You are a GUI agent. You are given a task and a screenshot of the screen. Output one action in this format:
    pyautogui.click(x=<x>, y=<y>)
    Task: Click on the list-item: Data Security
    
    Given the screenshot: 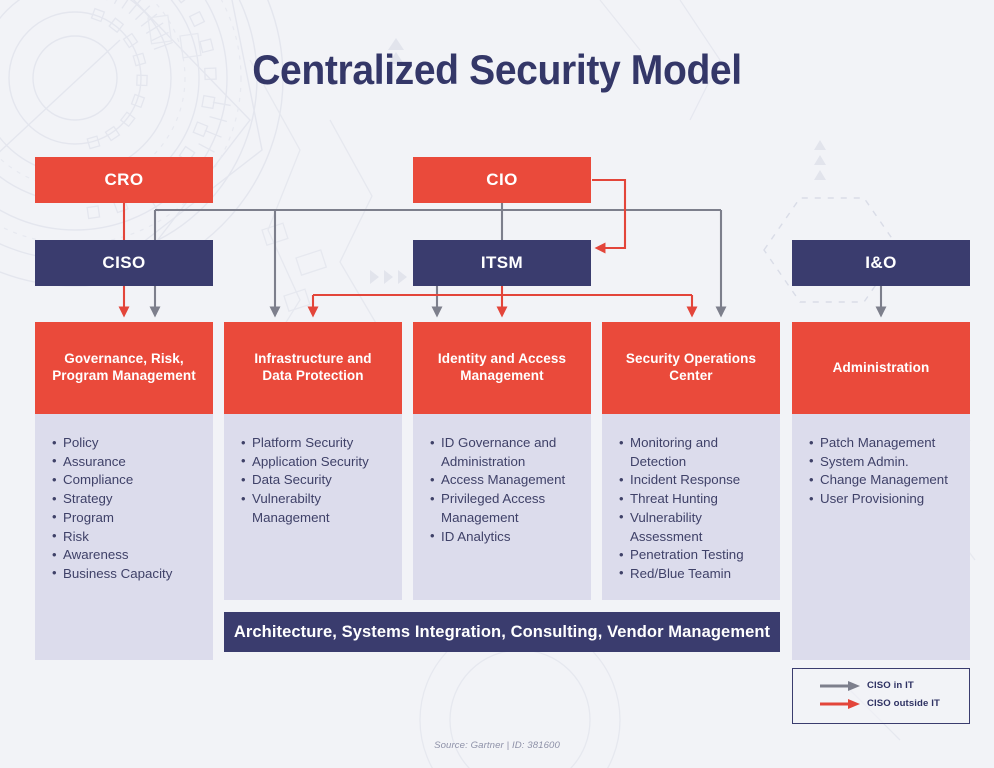 What is the action you would take?
    pyautogui.click(x=320, y=480)
    